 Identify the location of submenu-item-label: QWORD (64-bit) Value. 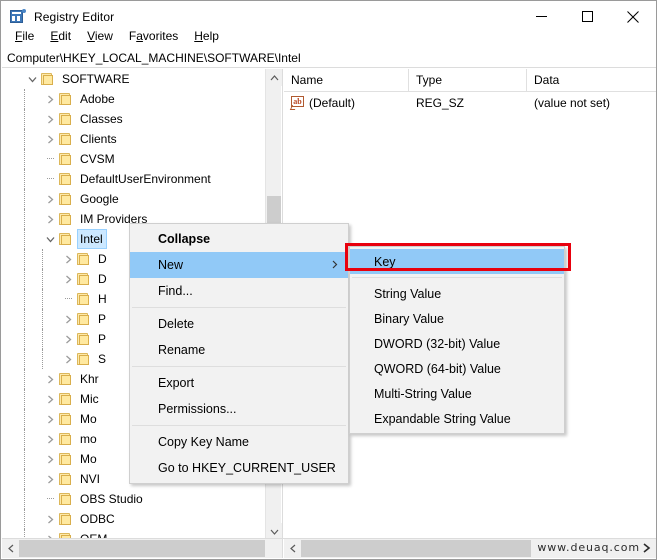
(437, 368).